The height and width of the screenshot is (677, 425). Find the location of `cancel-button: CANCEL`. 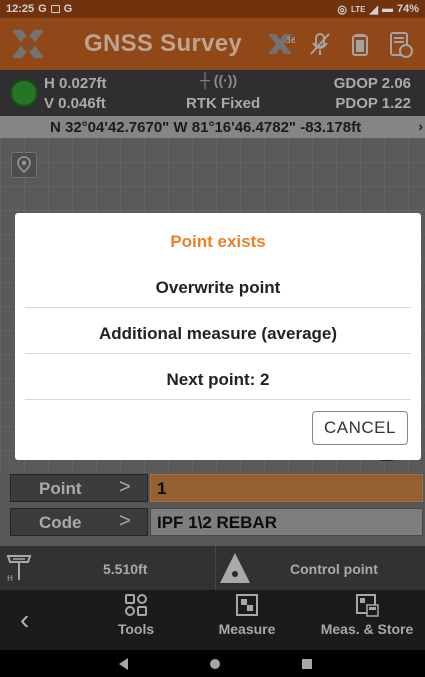

cancel-button: CANCEL is located at coordinates (360, 428).